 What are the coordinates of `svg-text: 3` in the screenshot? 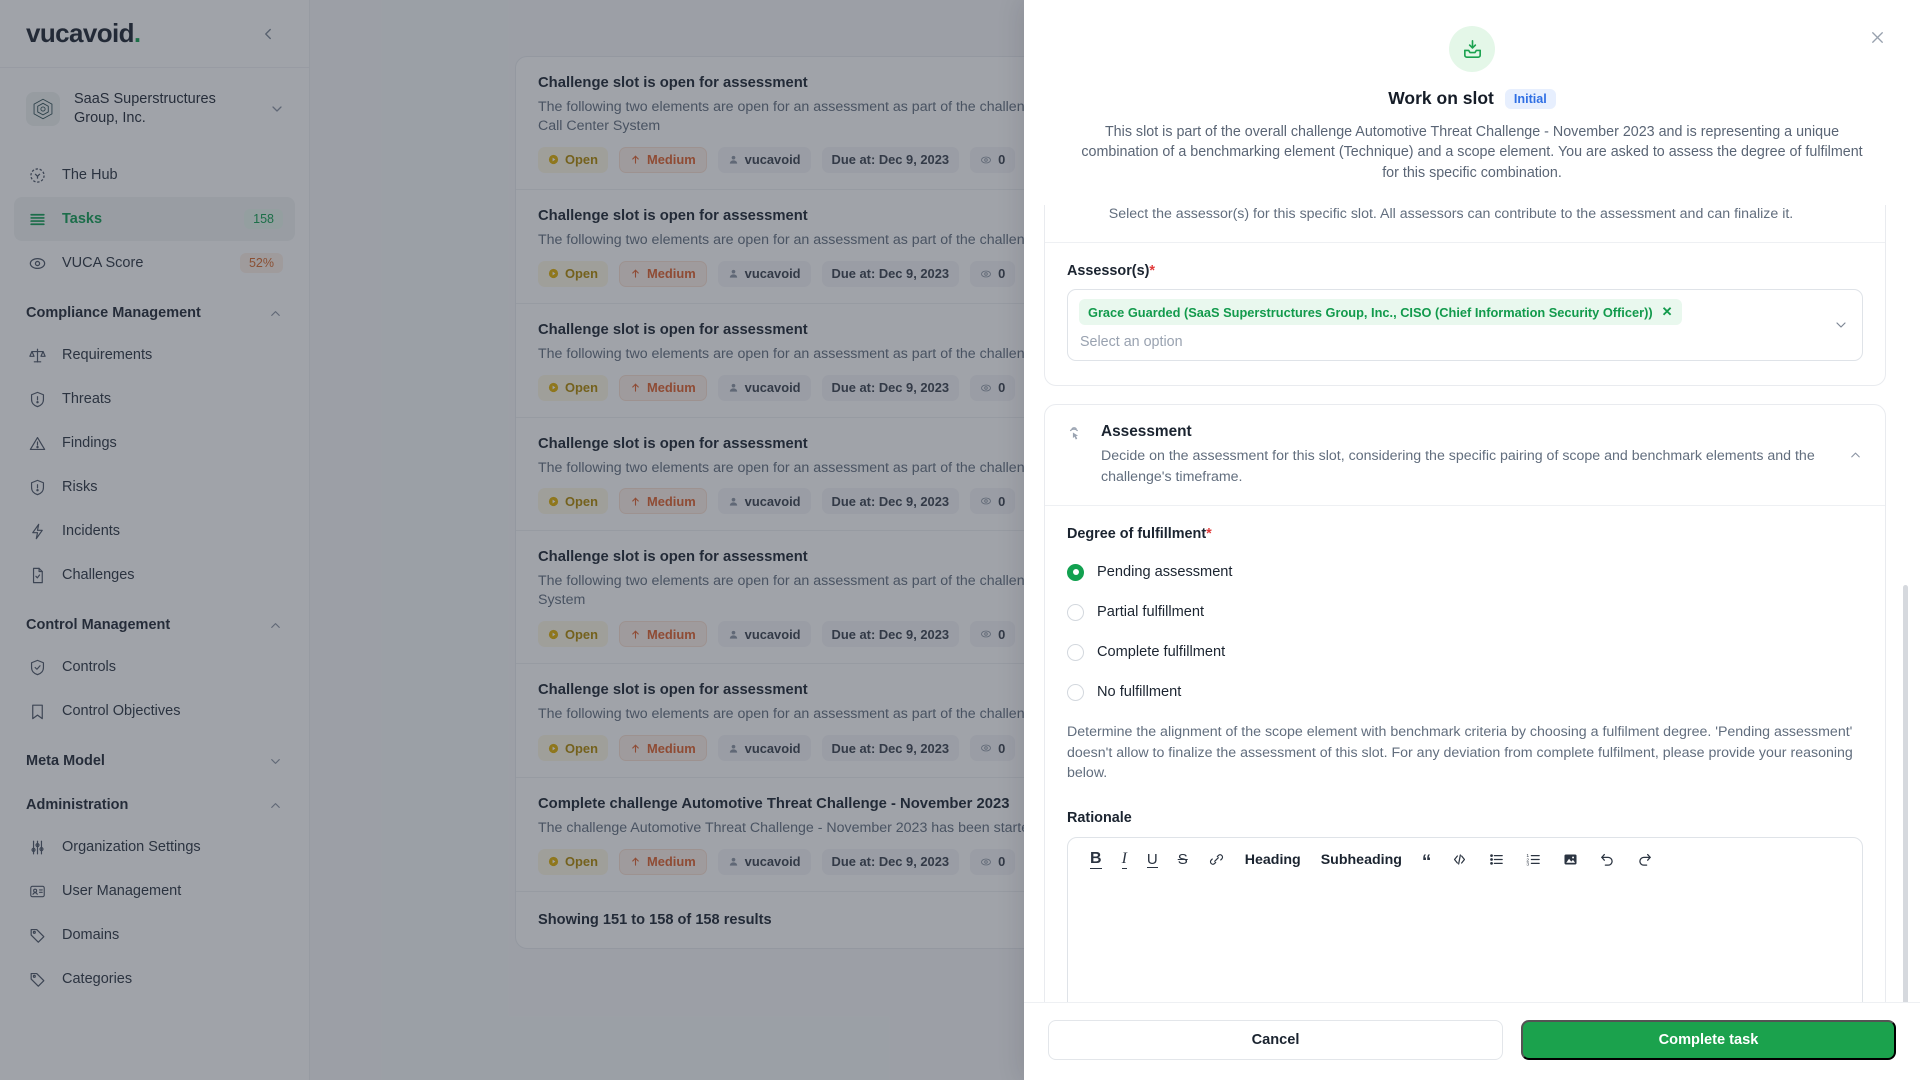 It's located at (1528, 865).